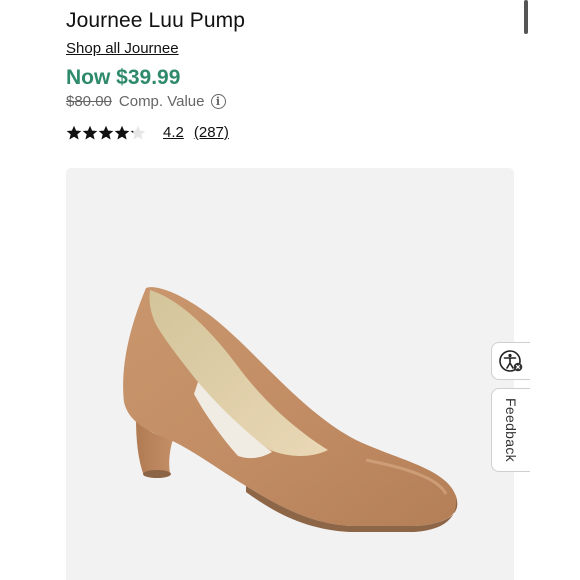 This screenshot has height=580, width=580. I want to click on comp-value-label: Comp. Value, so click(161, 101).